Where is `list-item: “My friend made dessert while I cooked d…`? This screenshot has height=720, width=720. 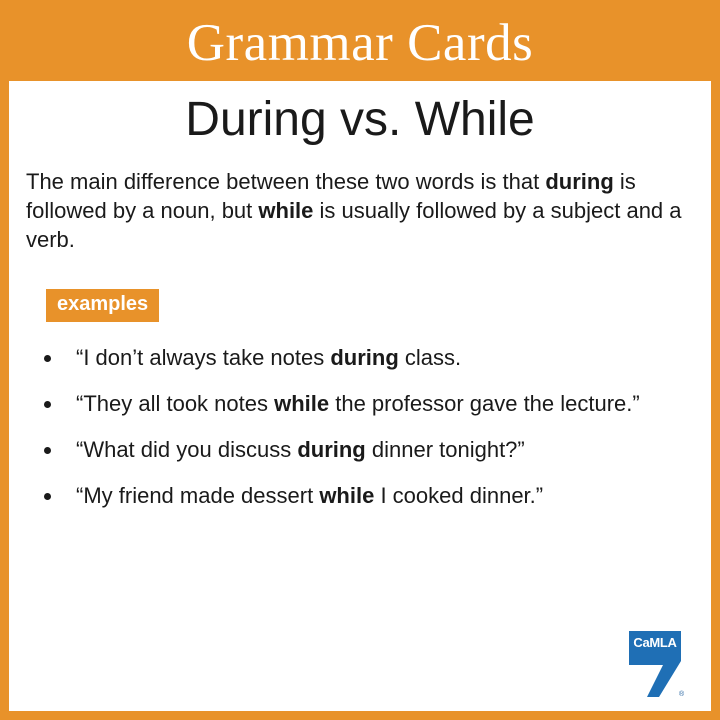 list-item: “My friend made dessert while I cooked d… is located at coordinates (368, 495).